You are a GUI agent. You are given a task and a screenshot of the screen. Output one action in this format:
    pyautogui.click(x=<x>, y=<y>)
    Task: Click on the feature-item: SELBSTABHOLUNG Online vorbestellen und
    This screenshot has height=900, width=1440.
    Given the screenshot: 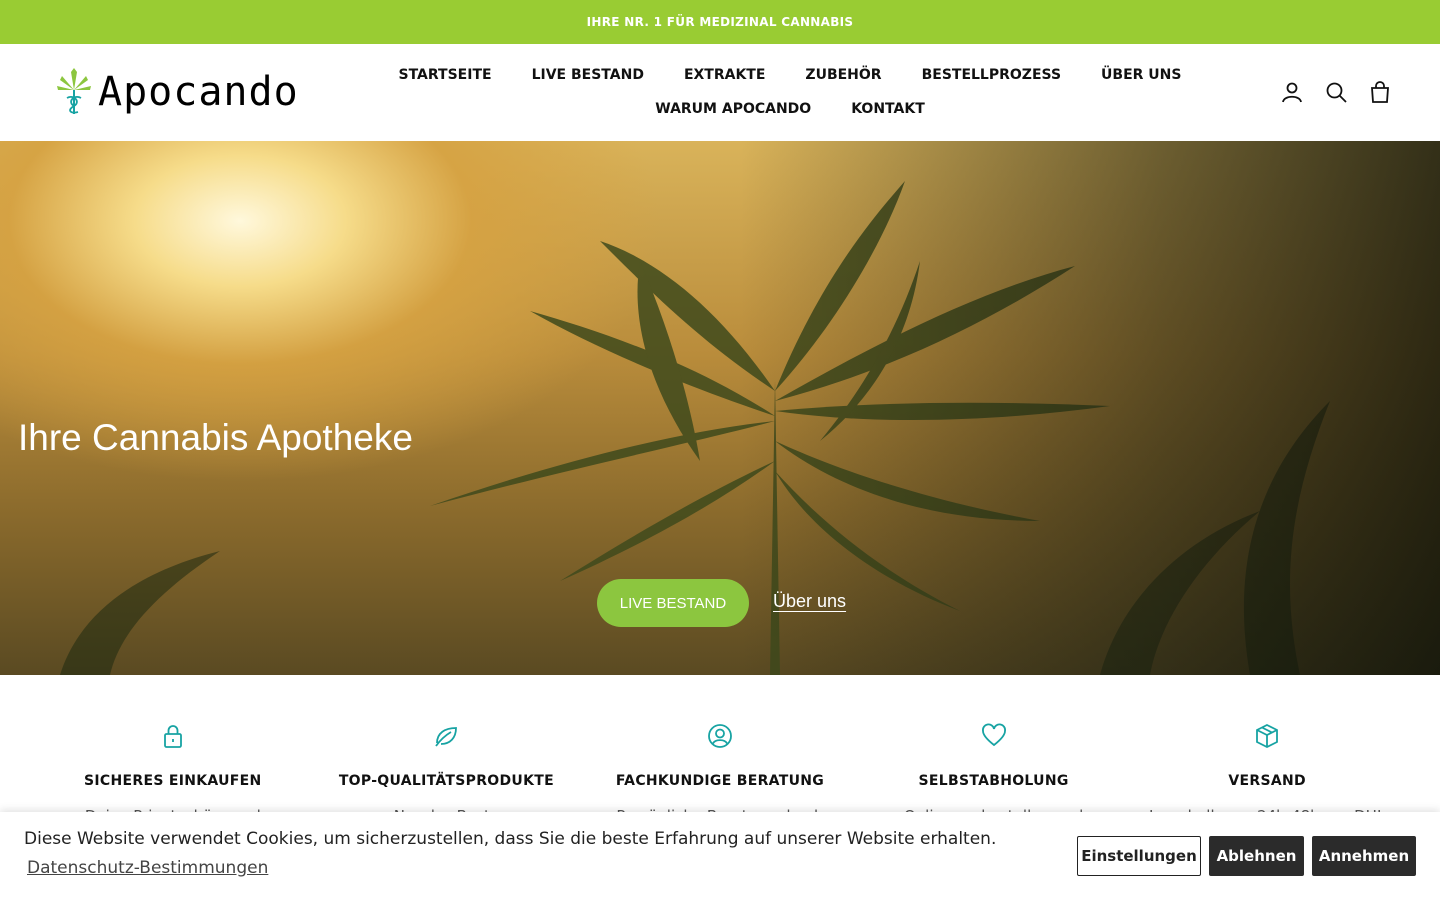 What is the action you would take?
    pyautogui.click(x=994, y=750)
    